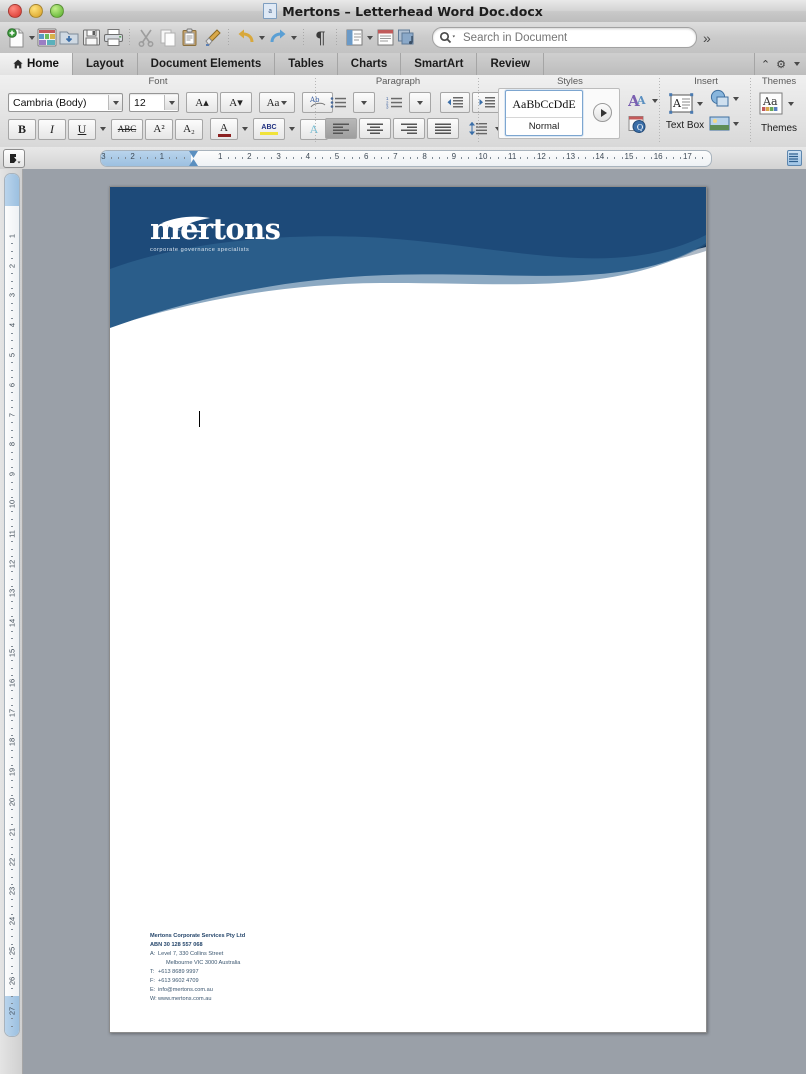  Describe the element at coordinates (387, 107) in the screenshot. I see `svg-text: 3` at that location.